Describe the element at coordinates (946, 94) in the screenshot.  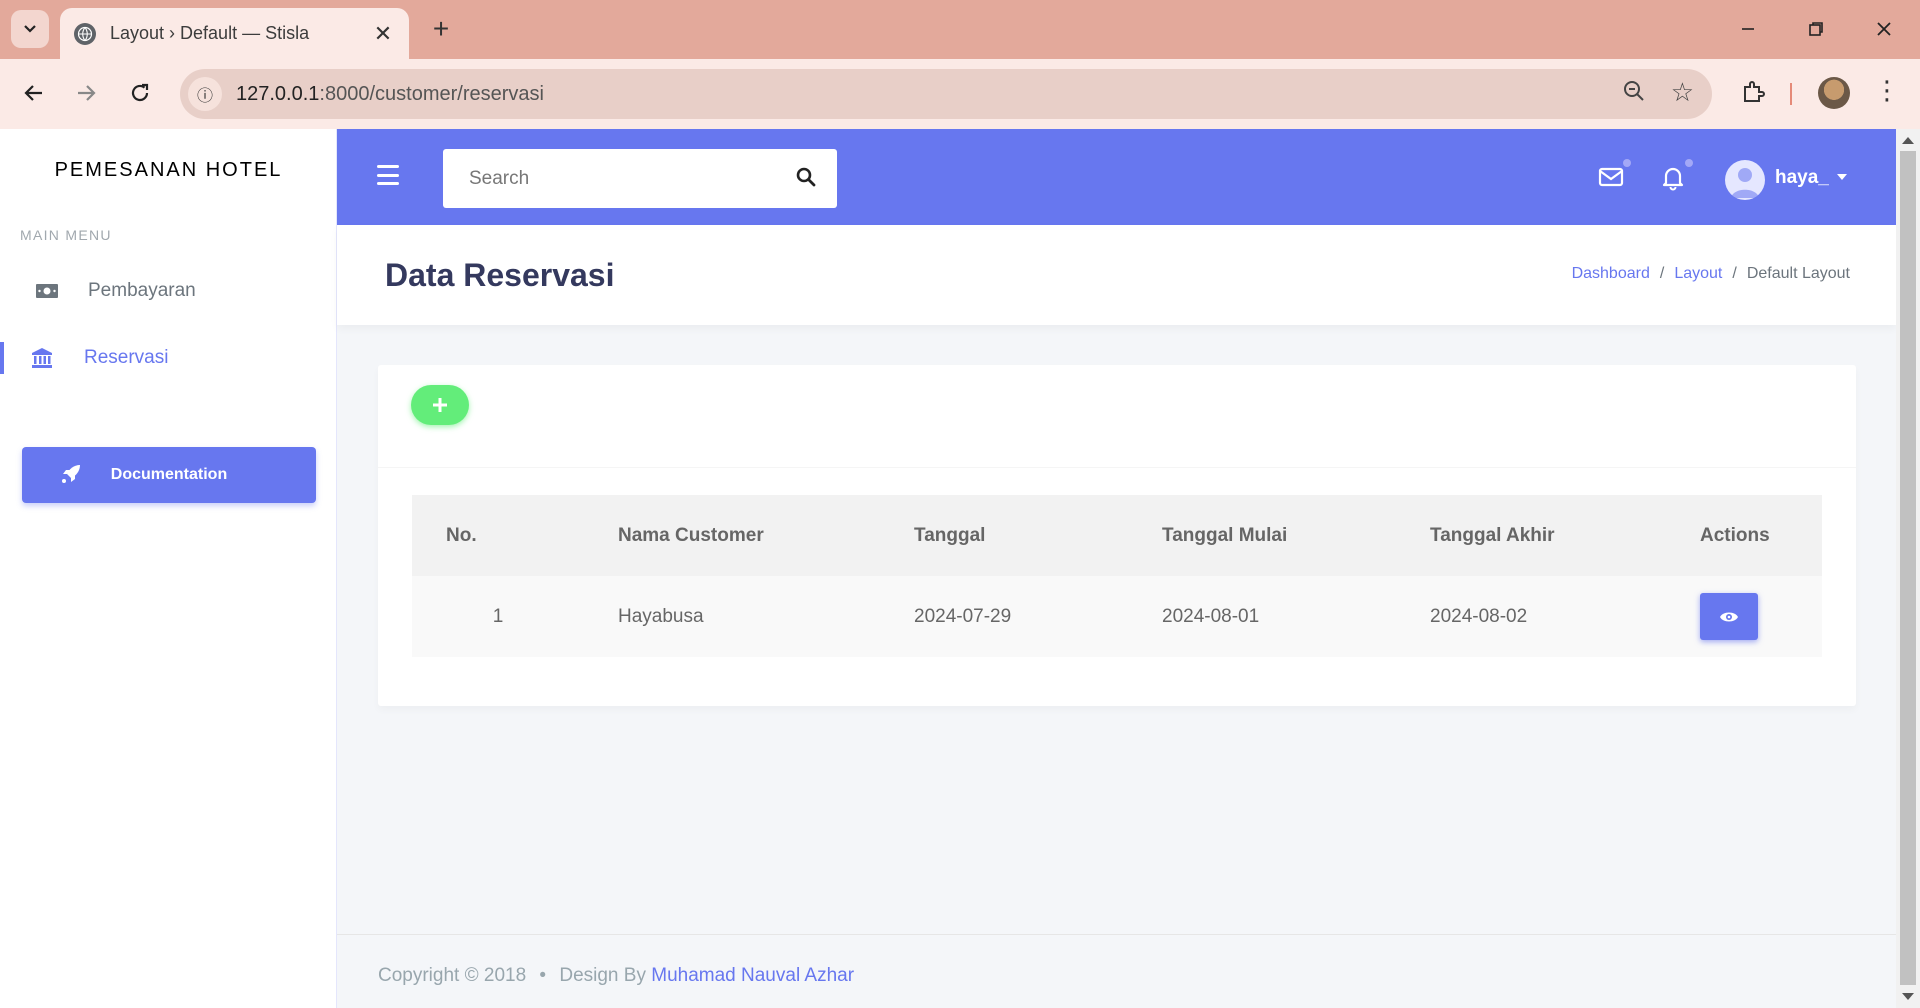
I see `address-bar: ⓘ 127.0.0.1:8000/customer/reservasi ☆` at that location.